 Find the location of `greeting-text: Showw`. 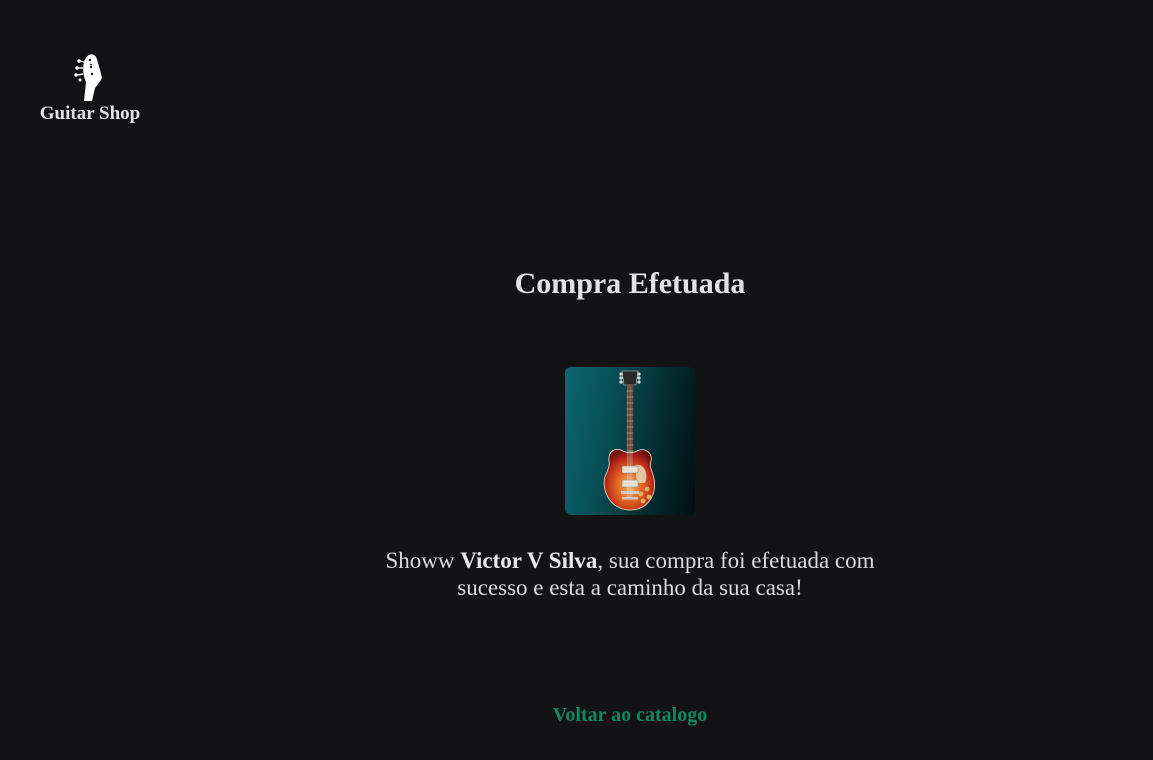

greeting-text: Showw is located at coordinates (420, 560).